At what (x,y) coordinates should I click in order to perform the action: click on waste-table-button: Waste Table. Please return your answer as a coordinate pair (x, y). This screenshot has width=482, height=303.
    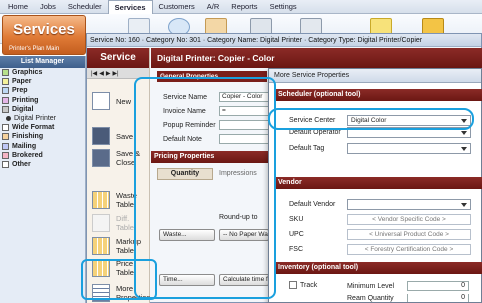
    Looking at the image, I should click on (120, 200).